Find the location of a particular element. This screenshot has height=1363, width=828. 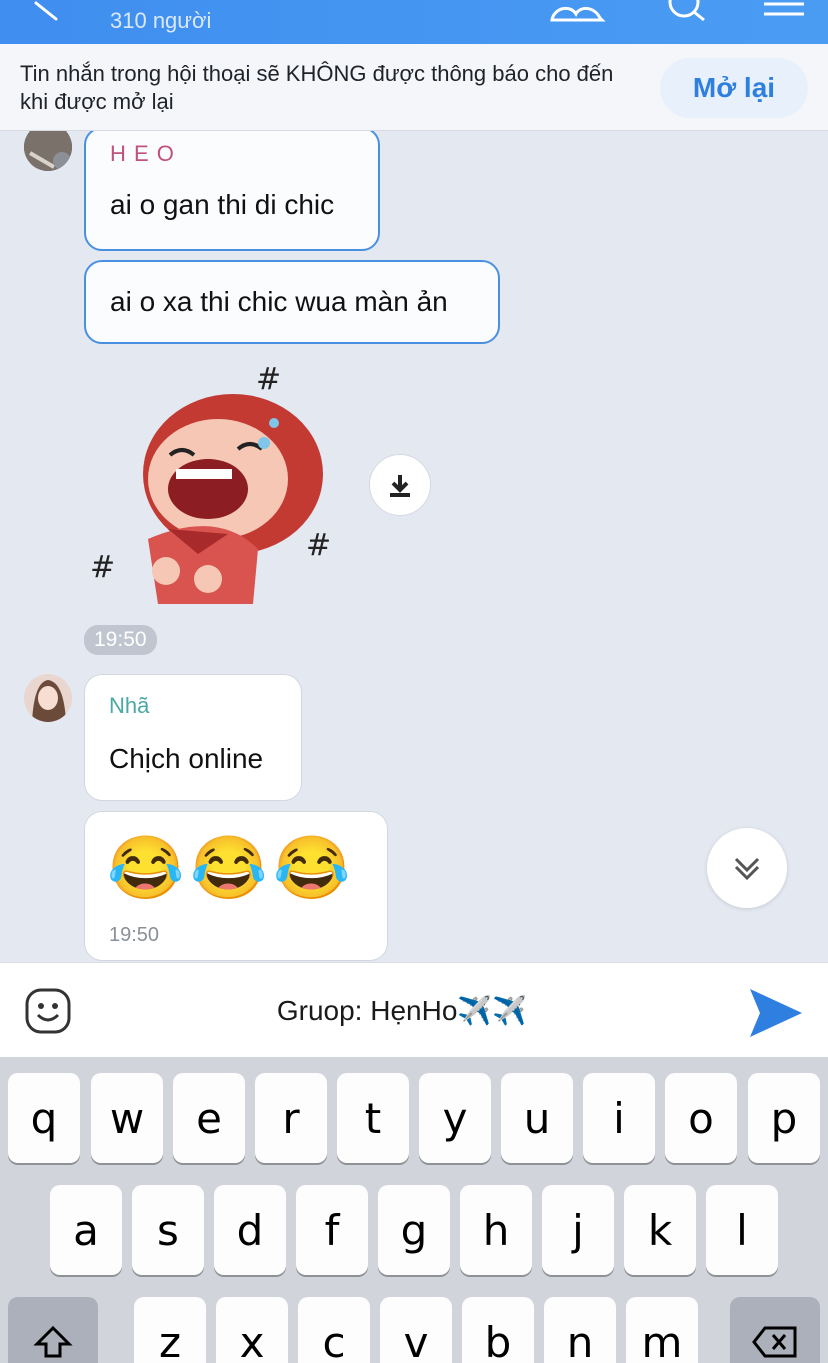

composer-bar: Gruop: HẹnHo✈️✈️ is located at coordinates (414, 1009).